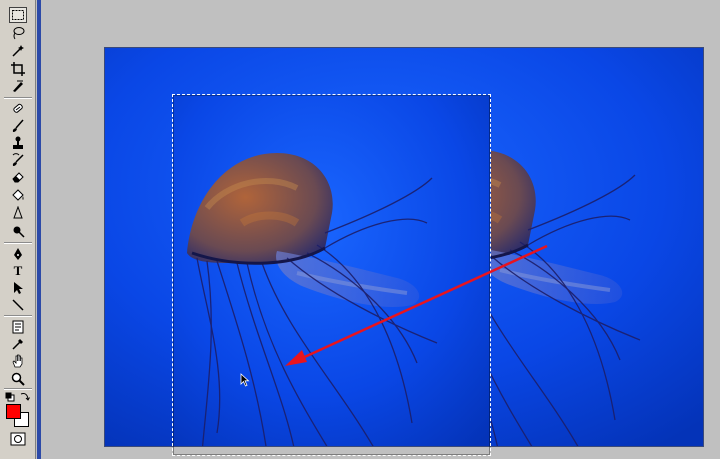 The image size is (720, 459). I want to click on window-edge, so click(39, 229).